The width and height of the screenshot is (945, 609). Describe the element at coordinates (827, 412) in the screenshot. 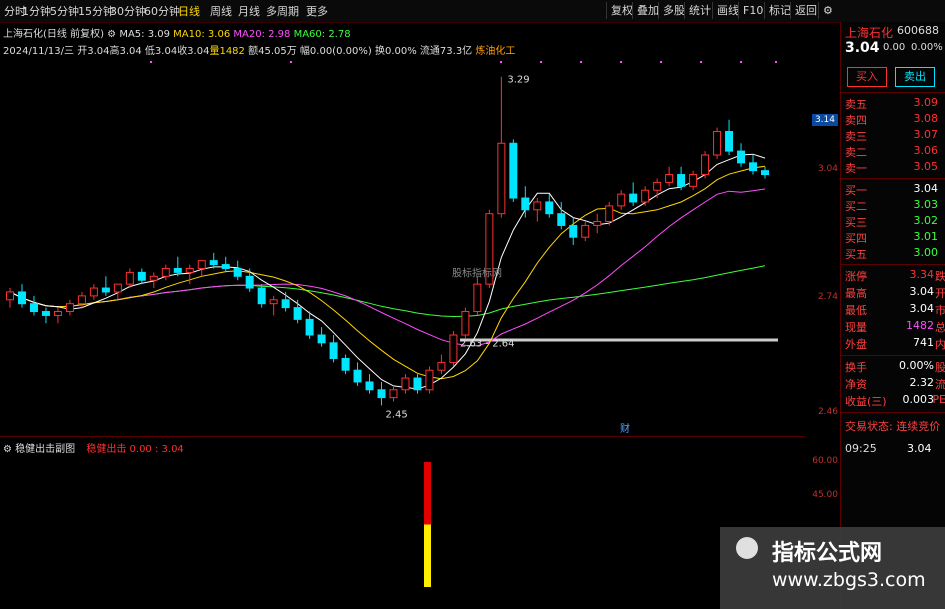

I see `price-tick: 2.46` at that location.